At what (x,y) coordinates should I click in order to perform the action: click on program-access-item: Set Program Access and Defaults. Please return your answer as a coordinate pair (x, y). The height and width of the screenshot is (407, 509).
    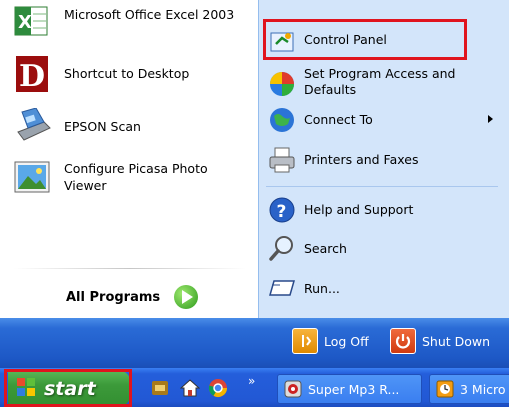
    Looking at the image, I should click on (381, 82).